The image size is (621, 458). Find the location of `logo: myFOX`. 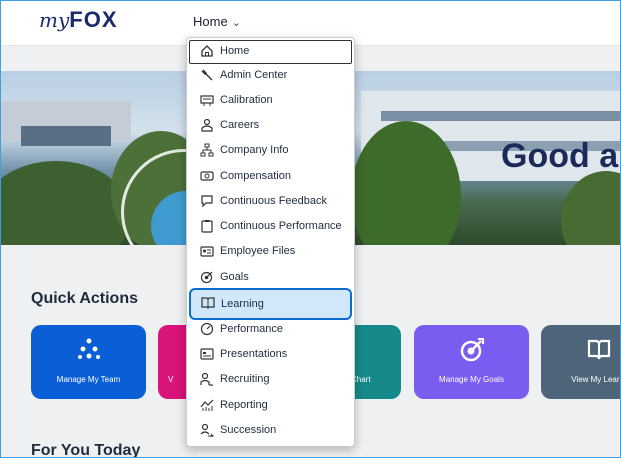

logo: myFOX is located at coordinates (78, 20).